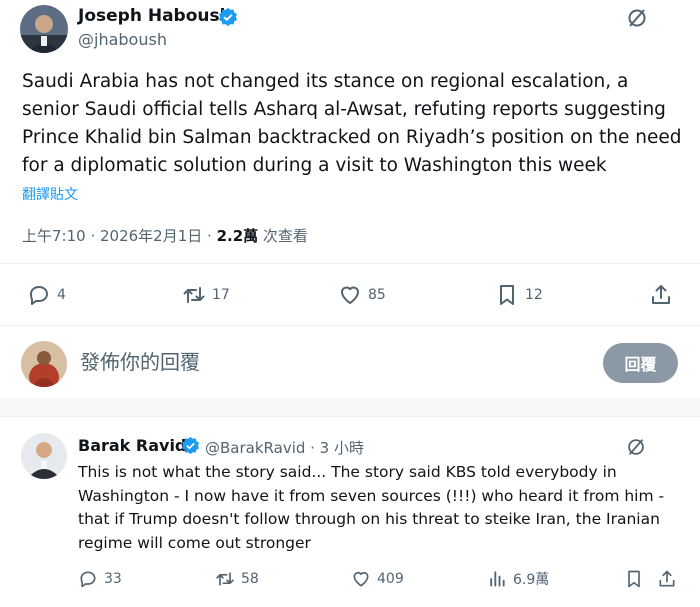 This screenshot has width=700, height=607. Describe the element at coordinates (155, 16) in the screenshot. I see `author-name: Joseph Haboush` at that location.